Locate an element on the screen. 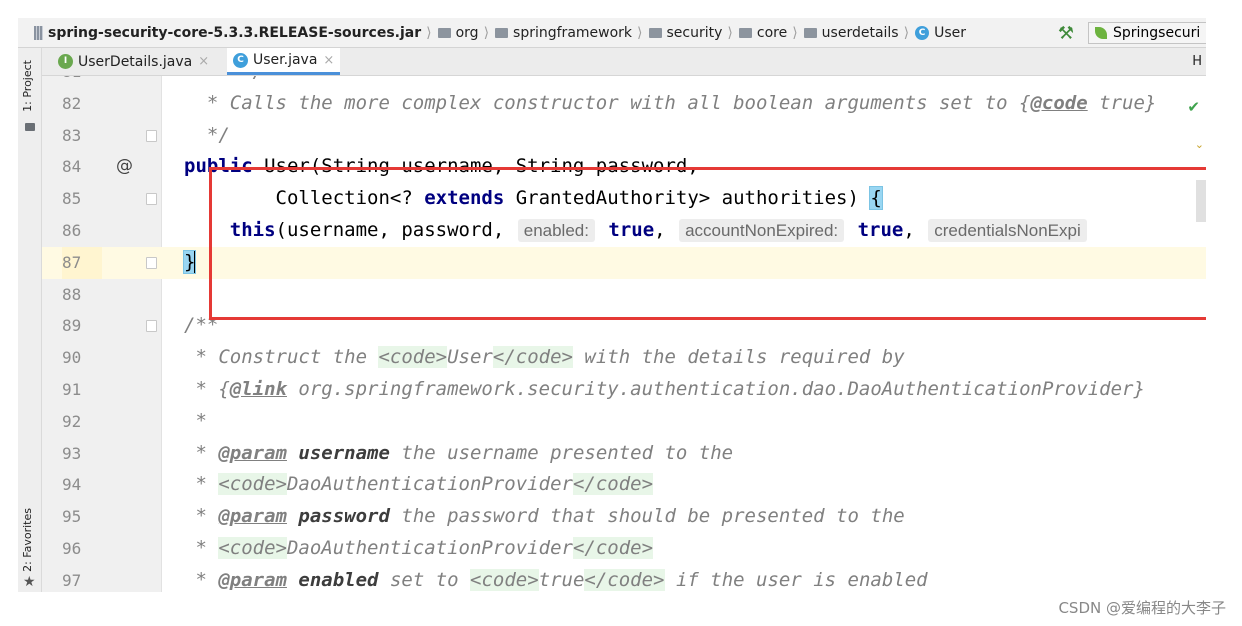  line-number: 96 is located at coordinates (72, 548).